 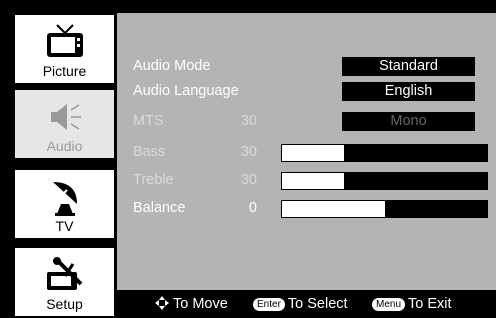 I want to click on sidebar-item-label: Audio, so click(x=64, y=146).